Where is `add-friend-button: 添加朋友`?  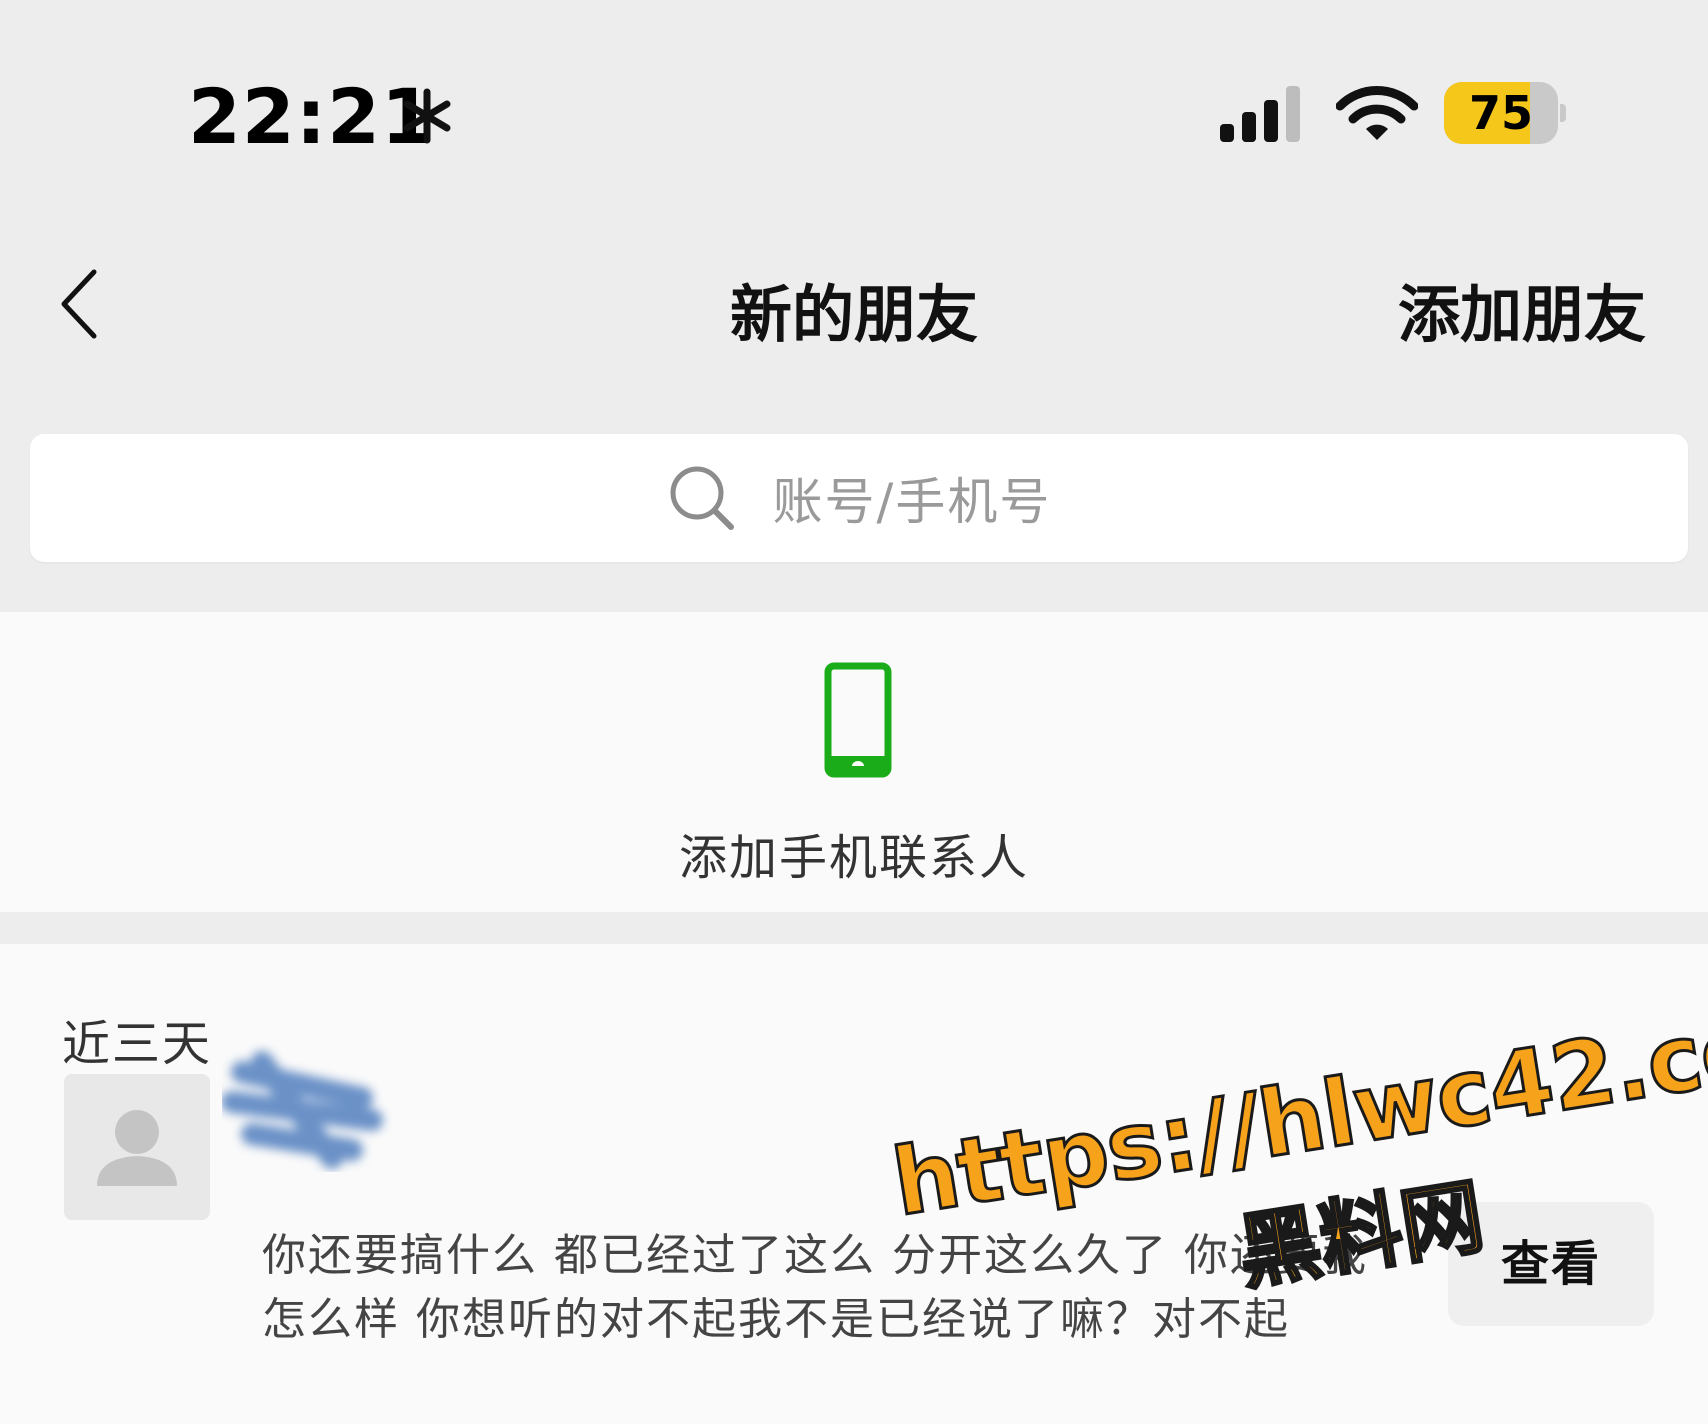 add-friend-button: 添加朋友 is located at coordinates (1522, 309).